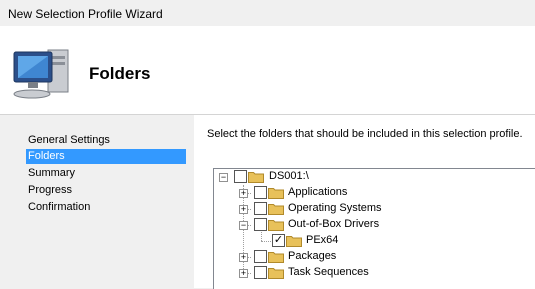 The width and height of the screenshot is (535, 289). What do you see at coordinates (85, 14) in the screenshot?
I see `window-title: New Selection Profile Wizard` at bounding box center [85, 14].